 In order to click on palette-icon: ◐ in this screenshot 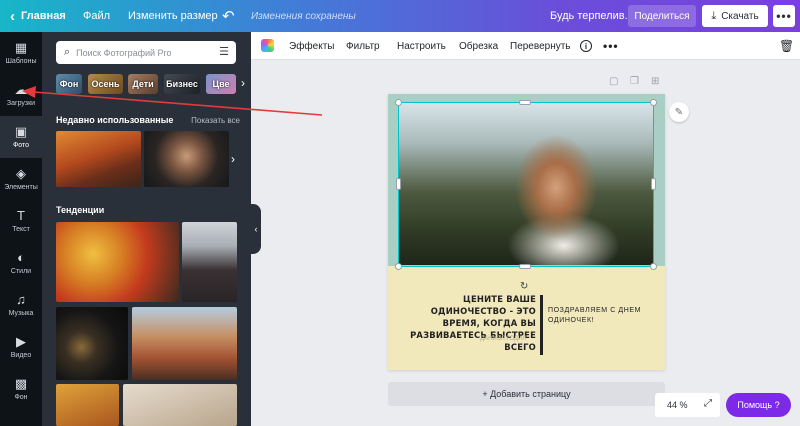, I will do `click(21, 257)`.